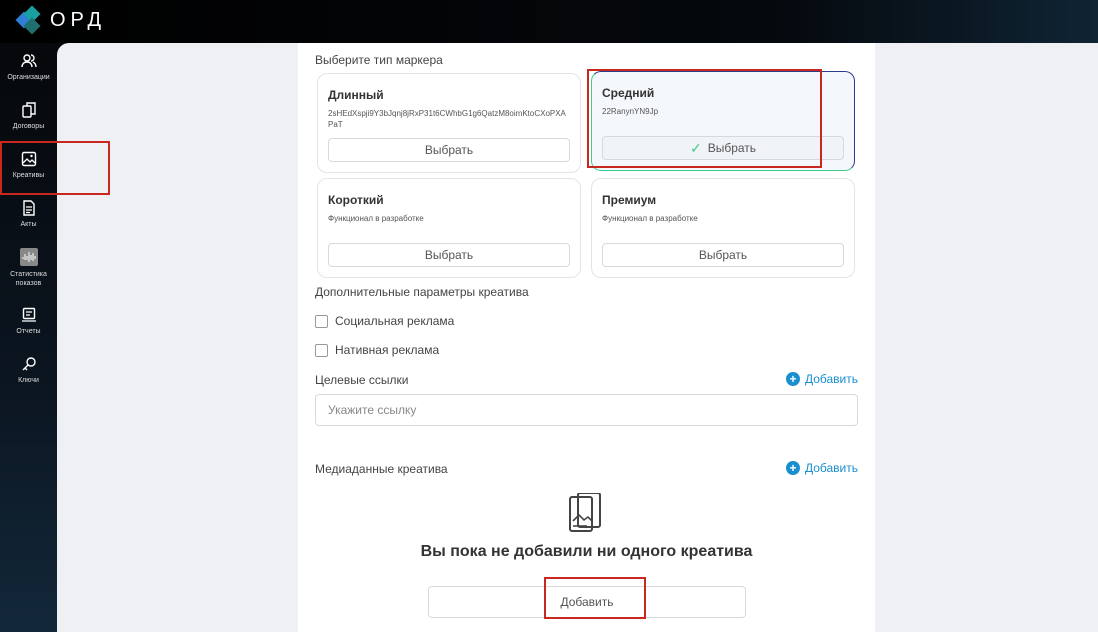 The height and width of the screenshot is (632, 1098). Describe the element at coordinates (379, 60) in the screenshot. I see `marker-type-title: Выберите тип маркера` at that location.